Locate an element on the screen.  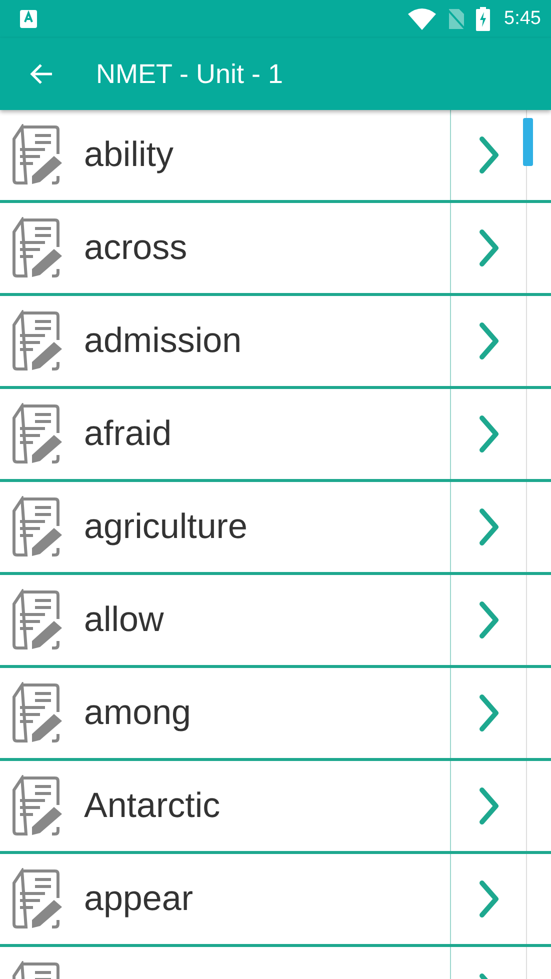
word-label: ability is located at coordinates (129, 155).